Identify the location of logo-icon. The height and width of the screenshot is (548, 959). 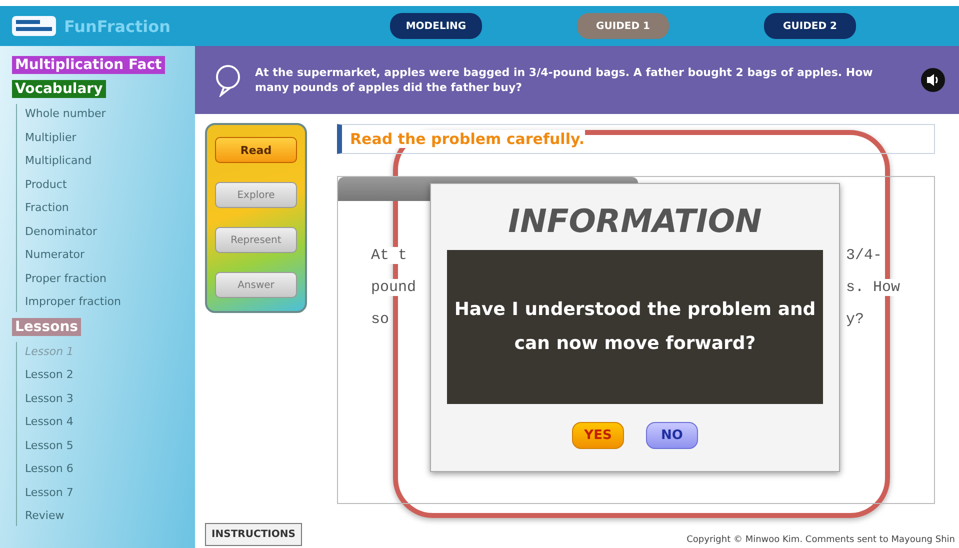
(34, 26).